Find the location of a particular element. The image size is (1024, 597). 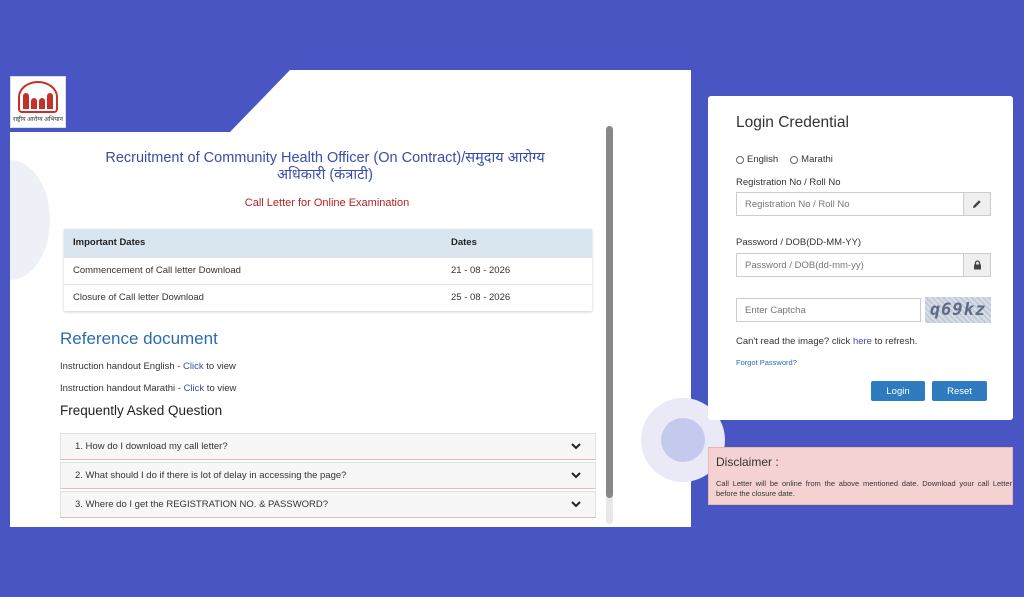

login-button: Login is located at coordinates (898, 391).